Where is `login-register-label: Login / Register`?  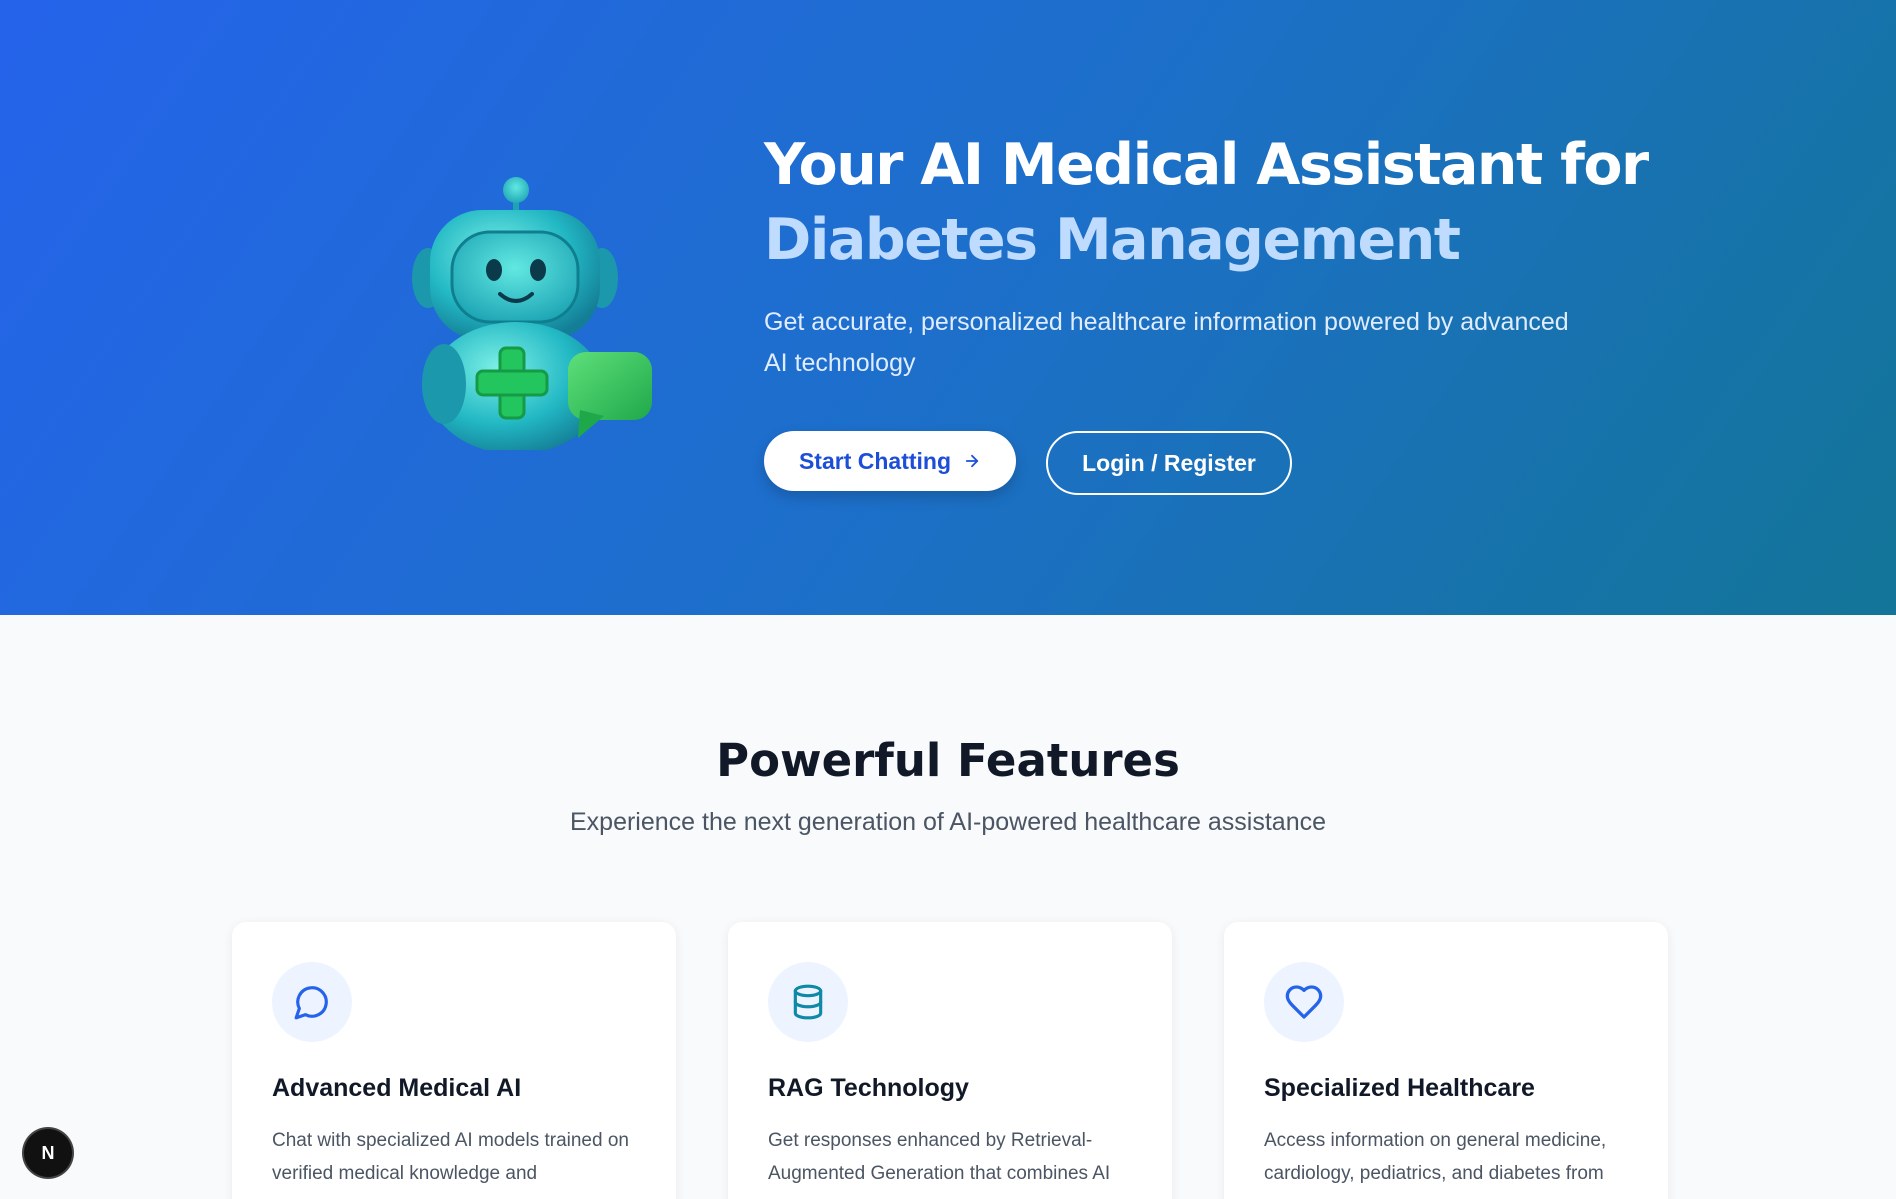 login-register-label: Login / Register is located at coordinates (1169, 462).